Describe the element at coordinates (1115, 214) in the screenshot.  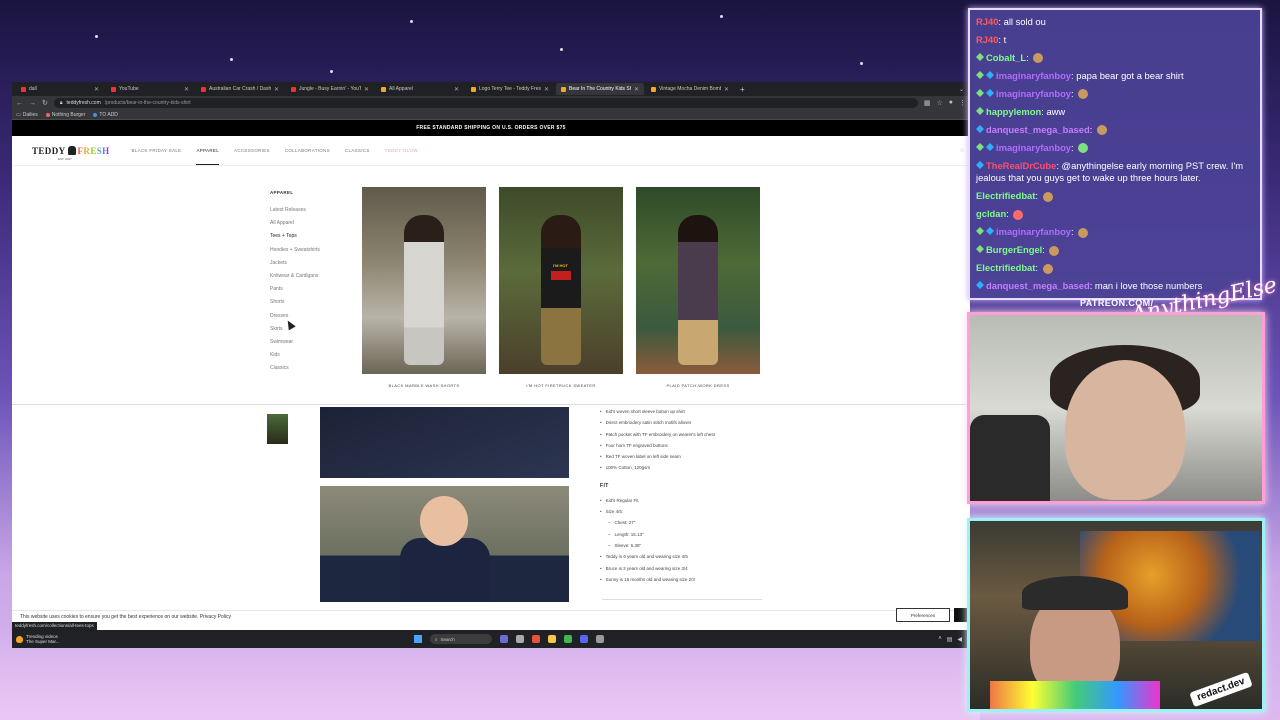
I see `chat-message: gcldan:` at that location.